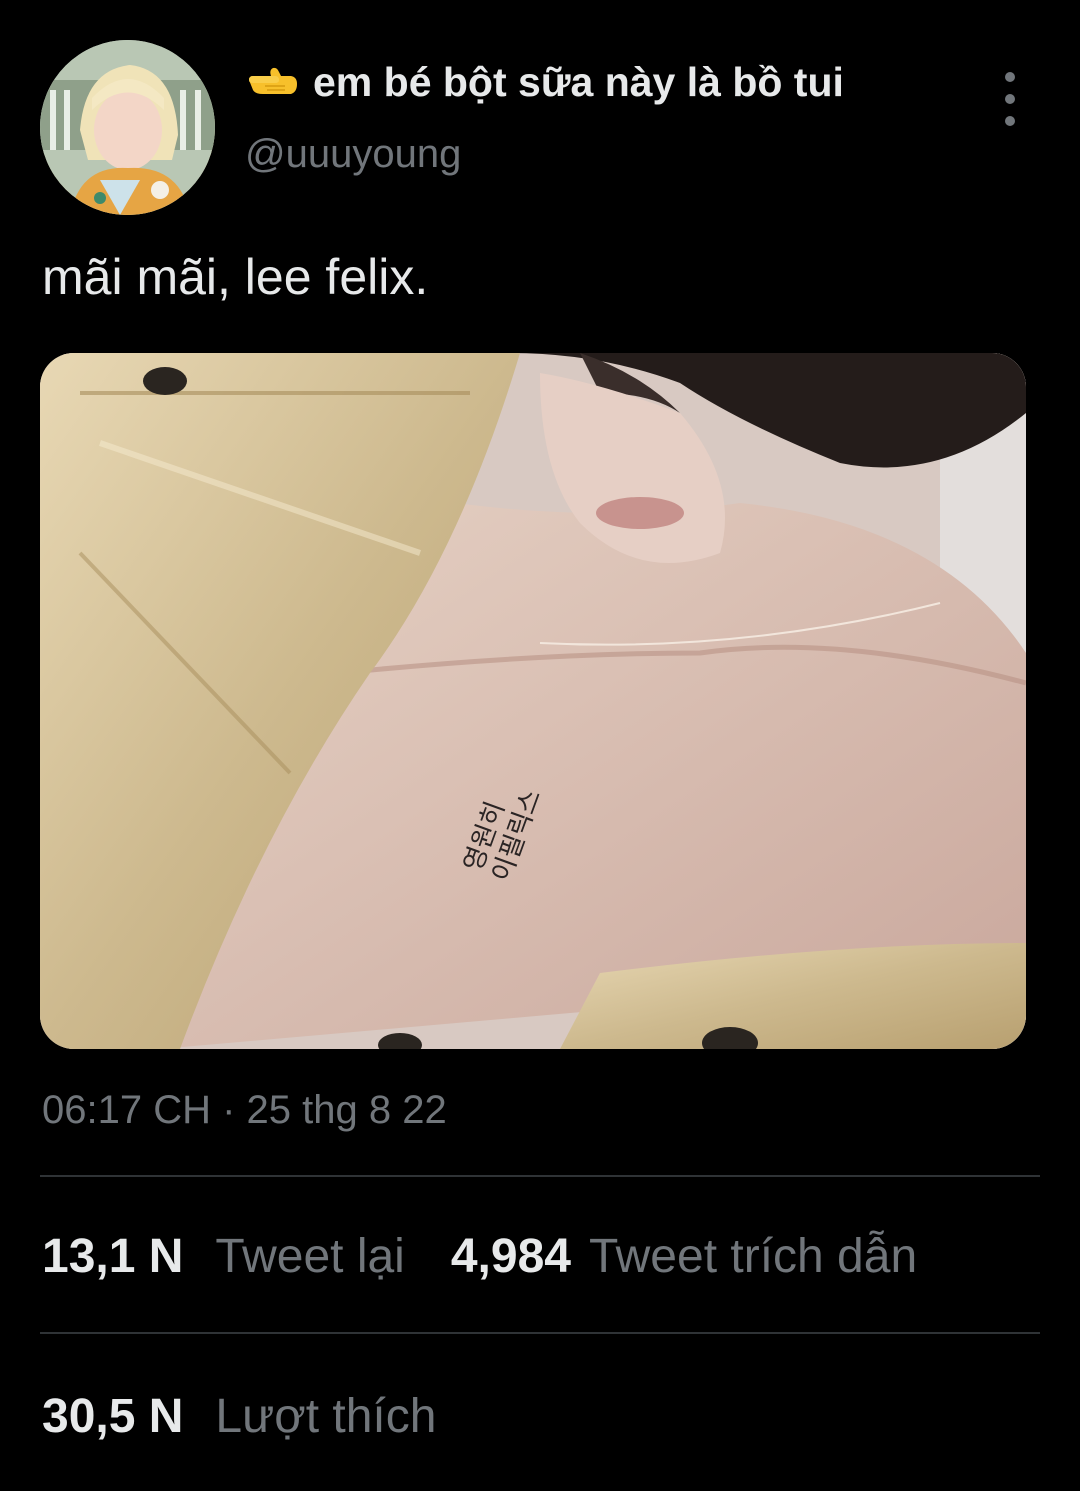 This screenshot has height=1491, width=1080. What do you see at coordinates (578, 81) in the screenshot?
I see `display-name-text: em bé bột sữa này là bồ tui` at bounding box center [578, 81].